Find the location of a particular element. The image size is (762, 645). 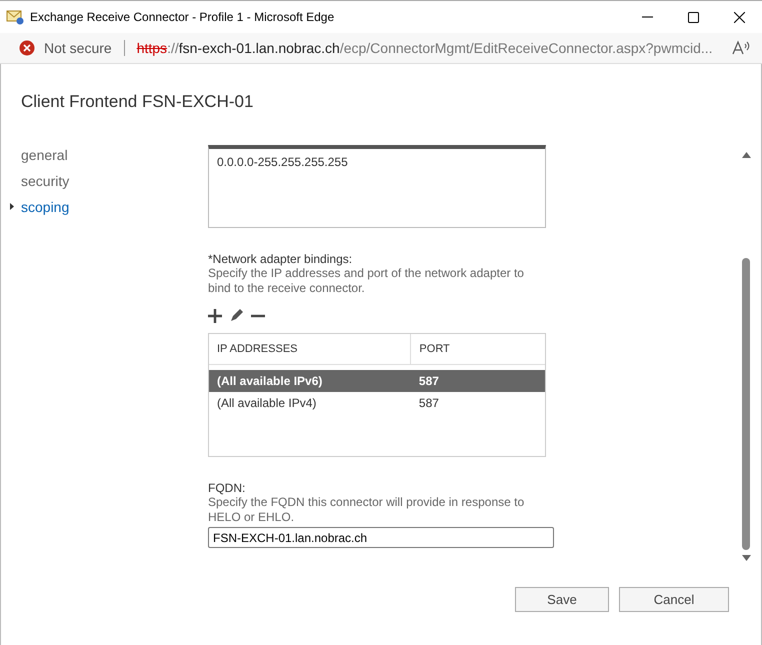

table-cell: (All available IPv6) is located at coordinates (310, 381).